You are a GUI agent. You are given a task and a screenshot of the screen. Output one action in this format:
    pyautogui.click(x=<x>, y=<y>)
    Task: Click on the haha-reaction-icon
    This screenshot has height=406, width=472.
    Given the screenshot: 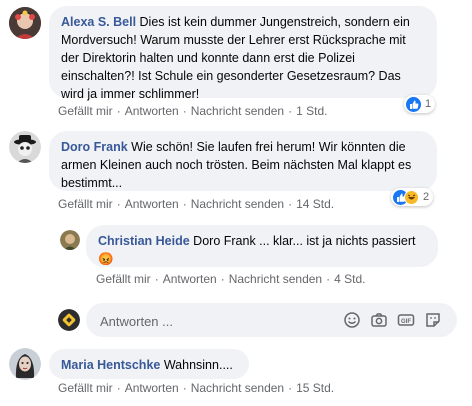 What is the action you would take?
    pyautogui.click(x=411, y=197)
    